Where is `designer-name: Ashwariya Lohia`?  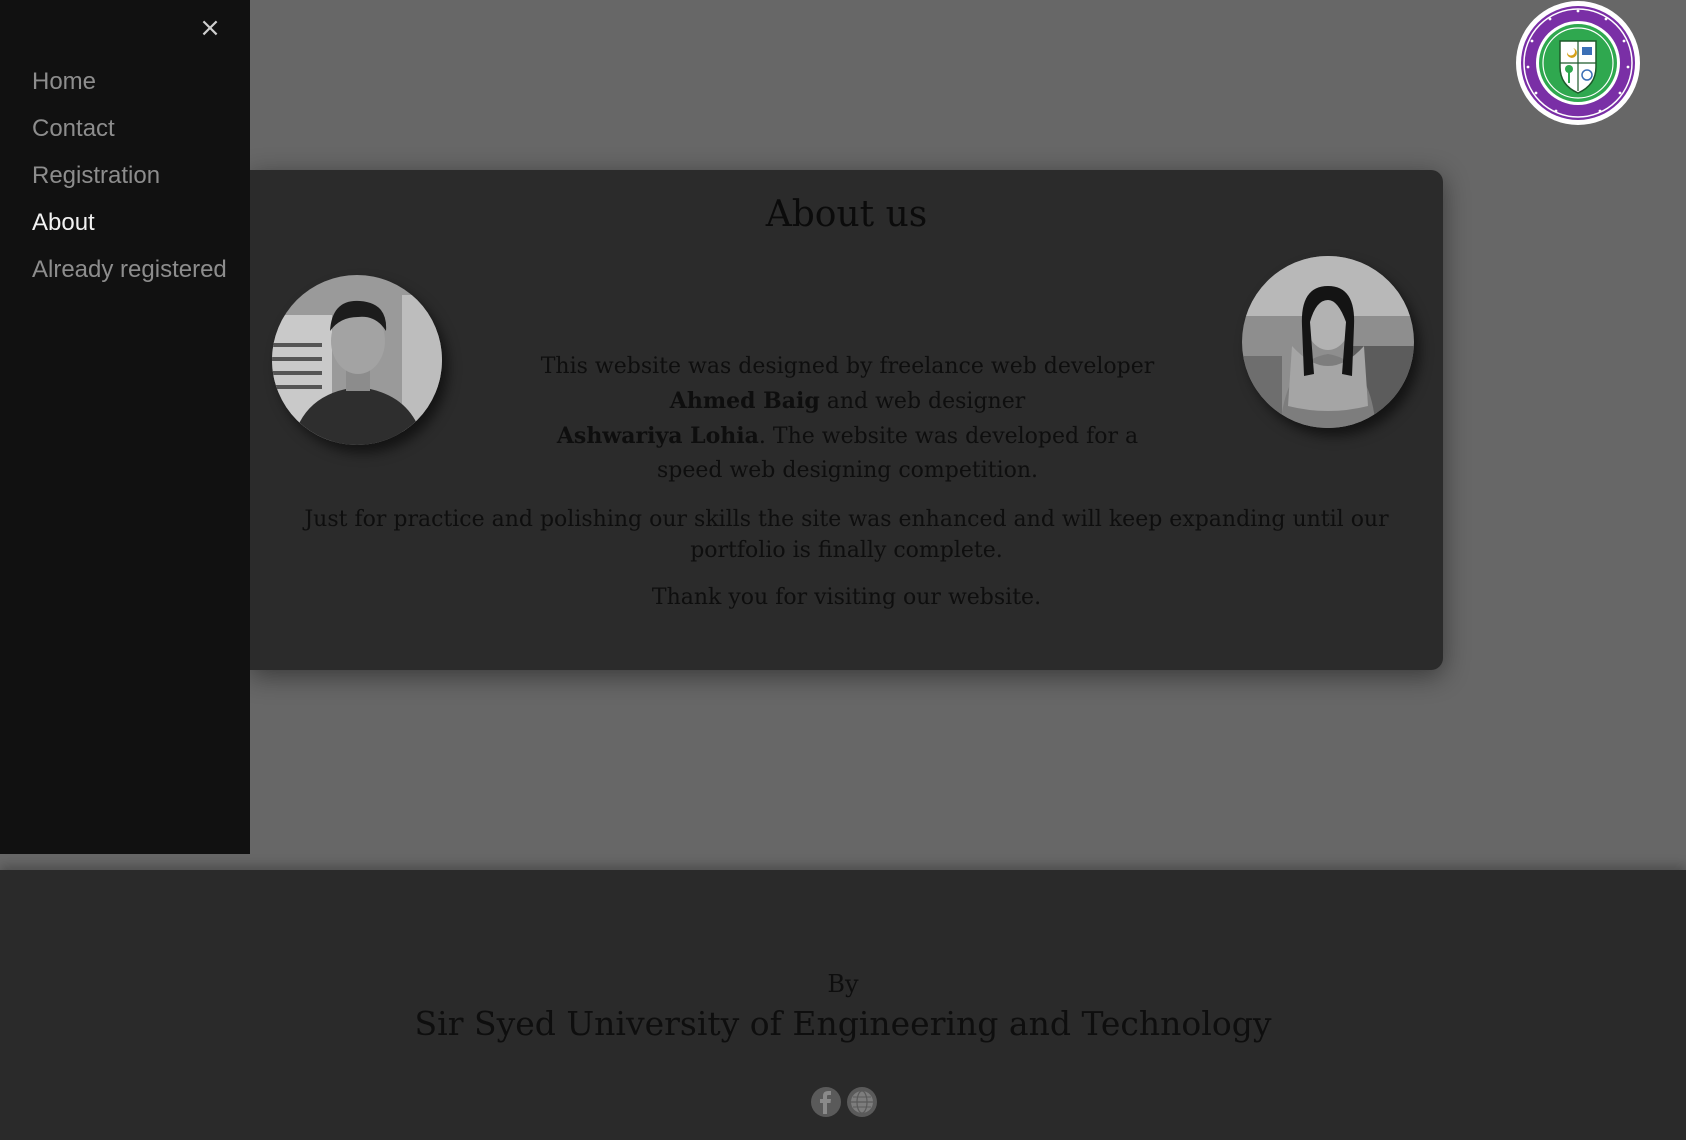 designer-name: Ashwariya Lohia is located at coordinates (657, 436).